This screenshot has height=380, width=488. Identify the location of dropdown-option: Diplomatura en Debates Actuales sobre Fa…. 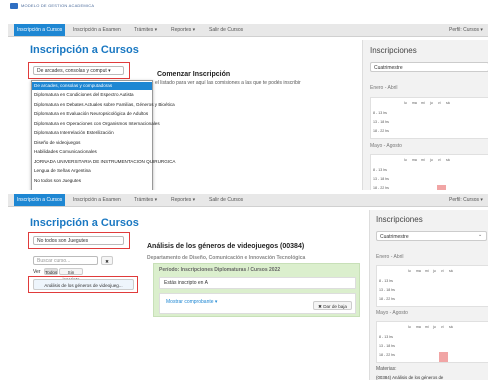
(104, 105).